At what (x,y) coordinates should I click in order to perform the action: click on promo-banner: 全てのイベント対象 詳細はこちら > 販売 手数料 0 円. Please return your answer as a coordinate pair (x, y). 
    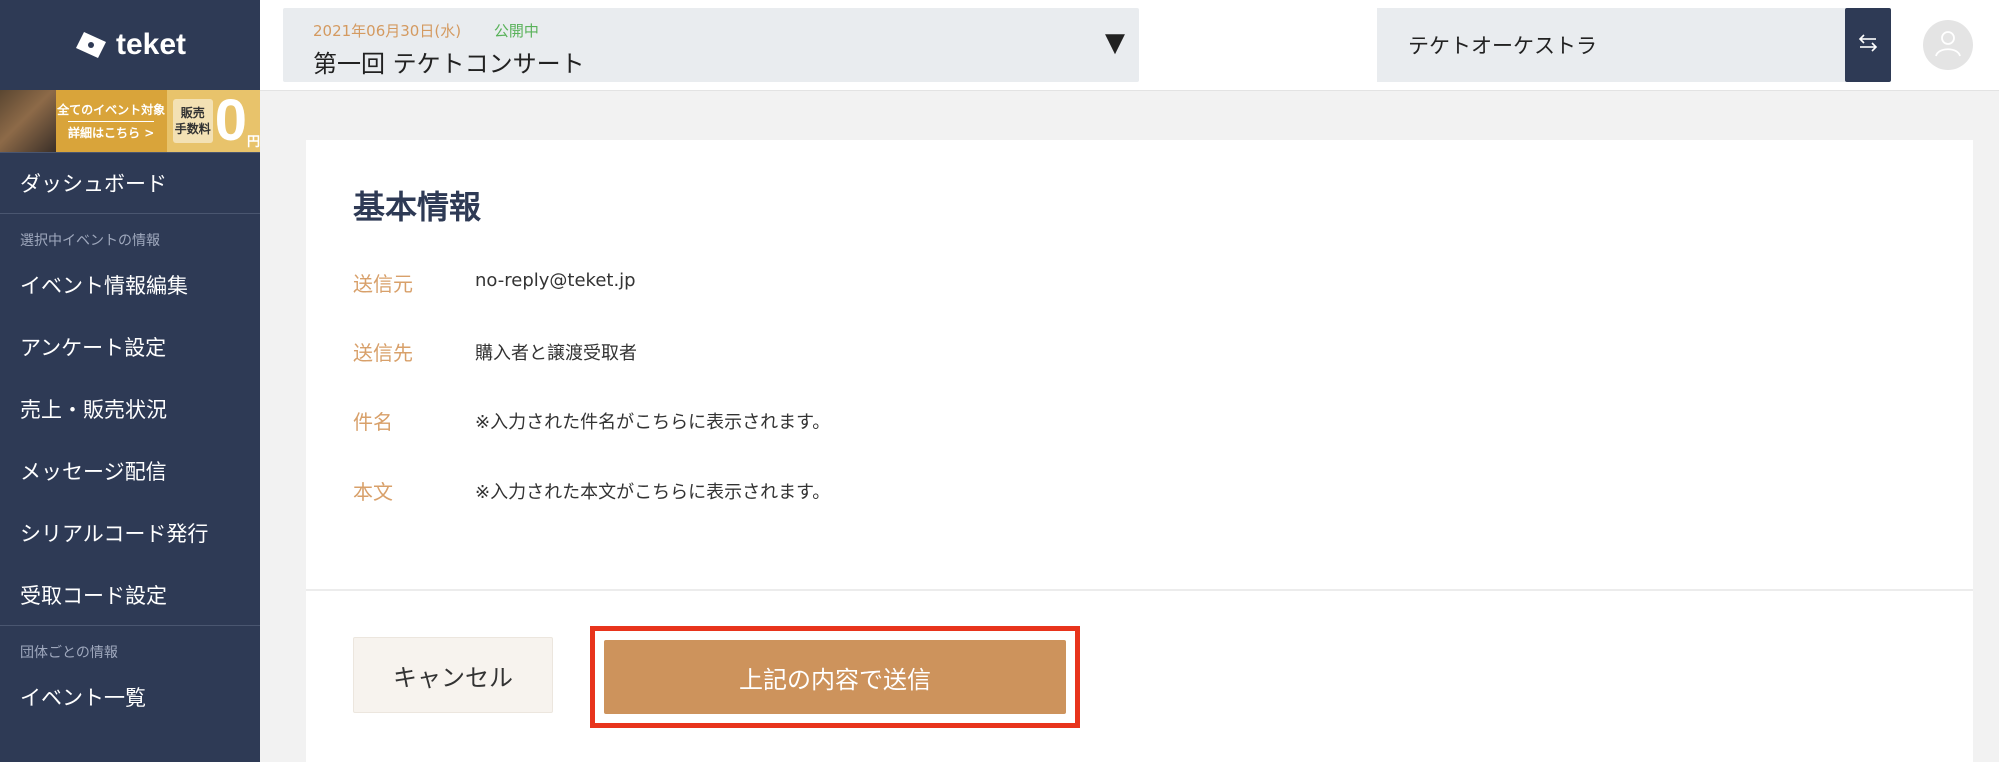
    Looking at the image, I should click on (130, 121).